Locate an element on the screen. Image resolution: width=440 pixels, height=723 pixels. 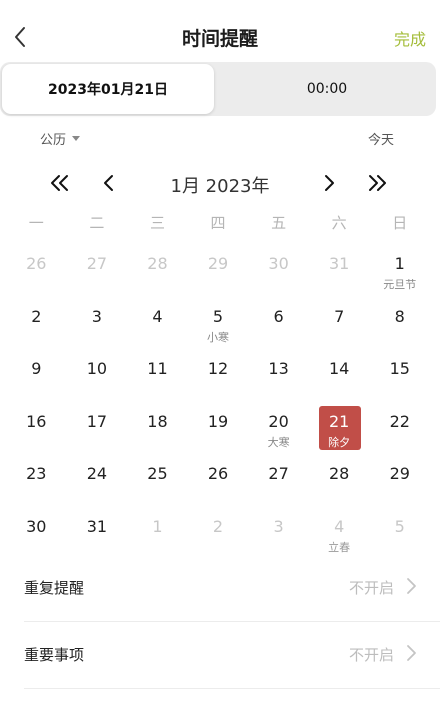
calendar-type-label: 公历 is located at coordinates (53, 140).